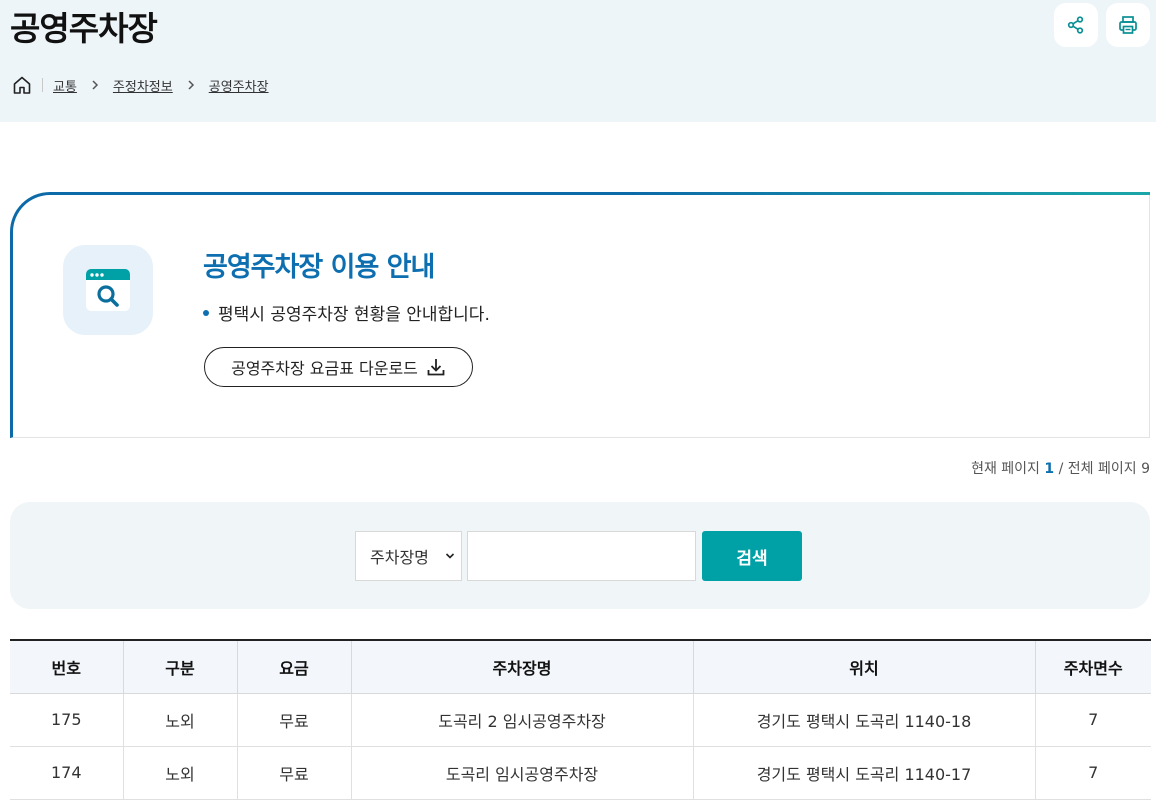  Describe the element at coordinates (354, 315) in the screenshot. I see `guide-description-text: 평택시 공영주차장 현황을 안내합니다.` at that location.